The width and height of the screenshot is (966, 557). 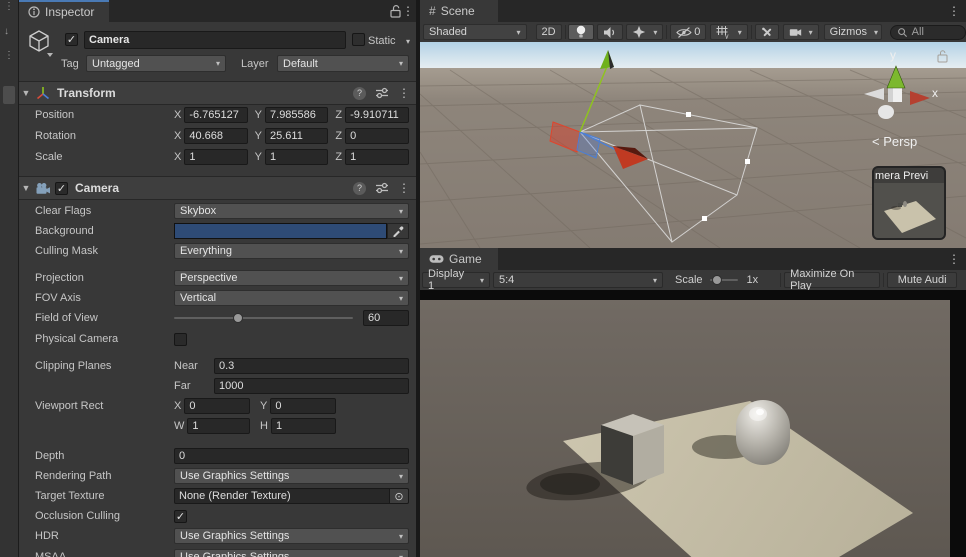 I want to click on rotation-y-field: 25.611, so click(x=297, y=136).